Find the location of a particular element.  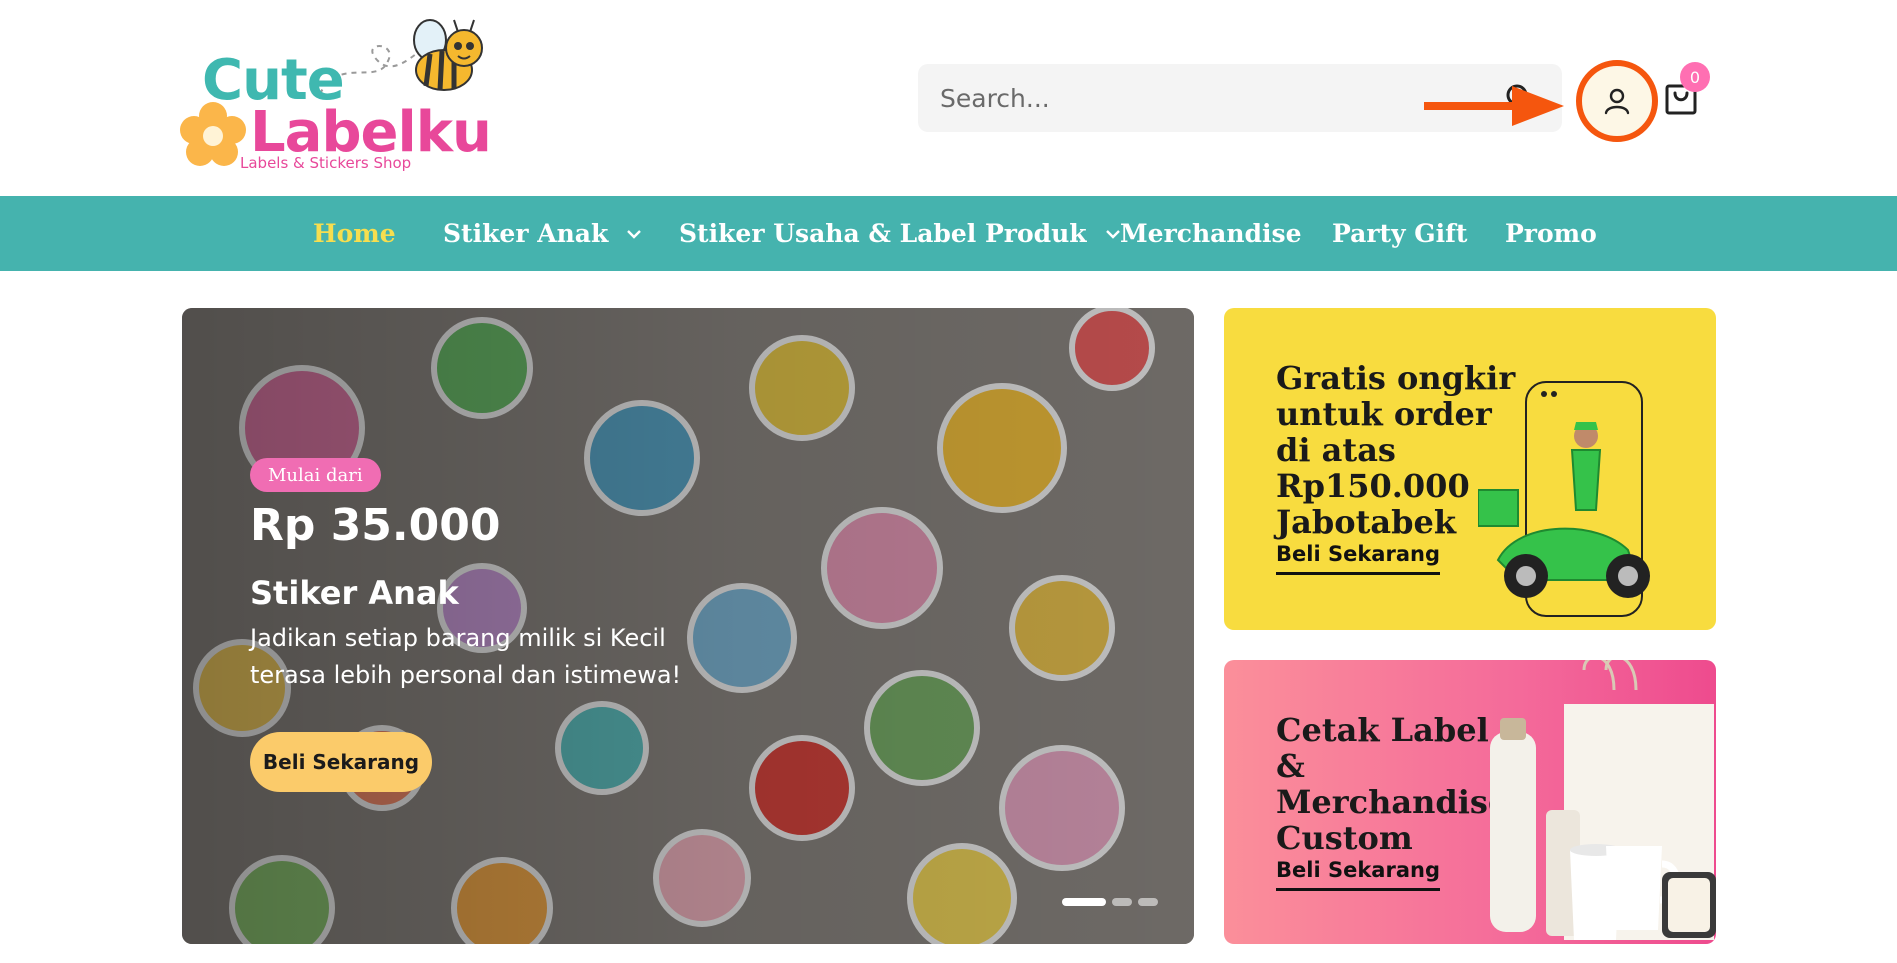

bee-icon is located at coordinates (448, 55).